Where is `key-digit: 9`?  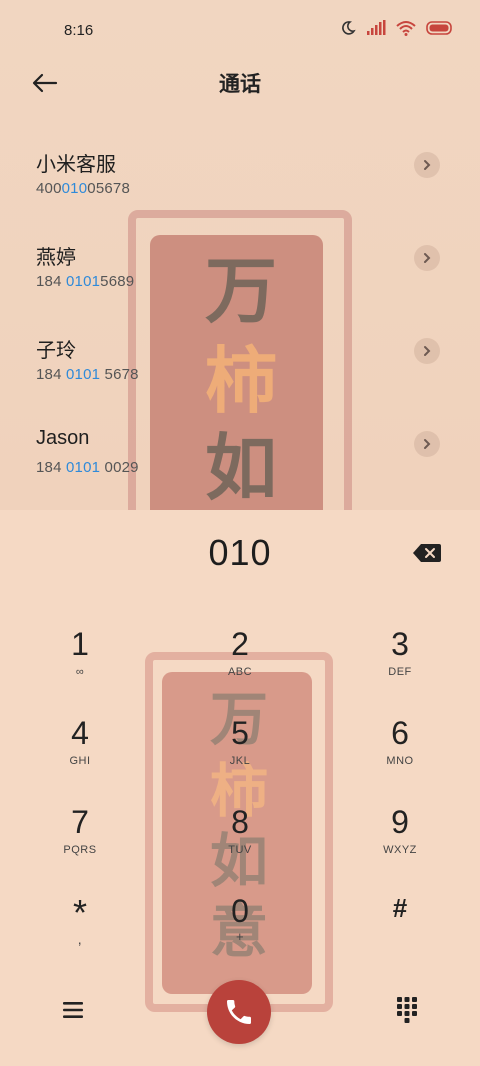 key-digit: 9 is located at coordinates (400, 822).